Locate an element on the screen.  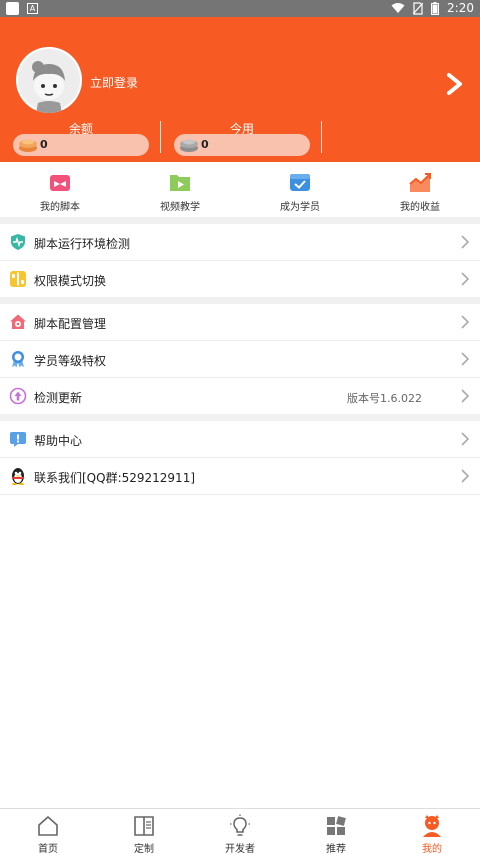
menu-item-check-update: 检测更新 版本号1.6.022 is located at coordinates (240, 396).